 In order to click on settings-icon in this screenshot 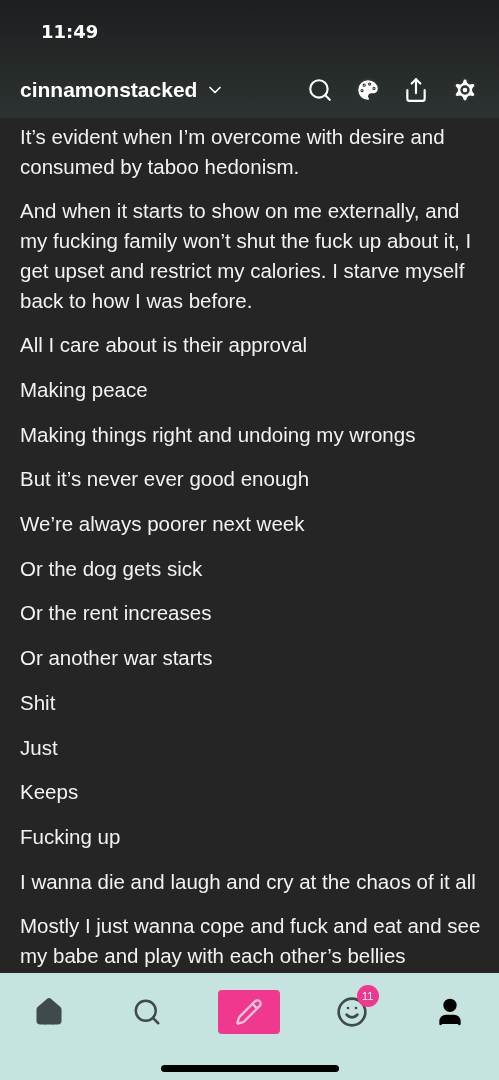, I will do `click(465, 90)`.